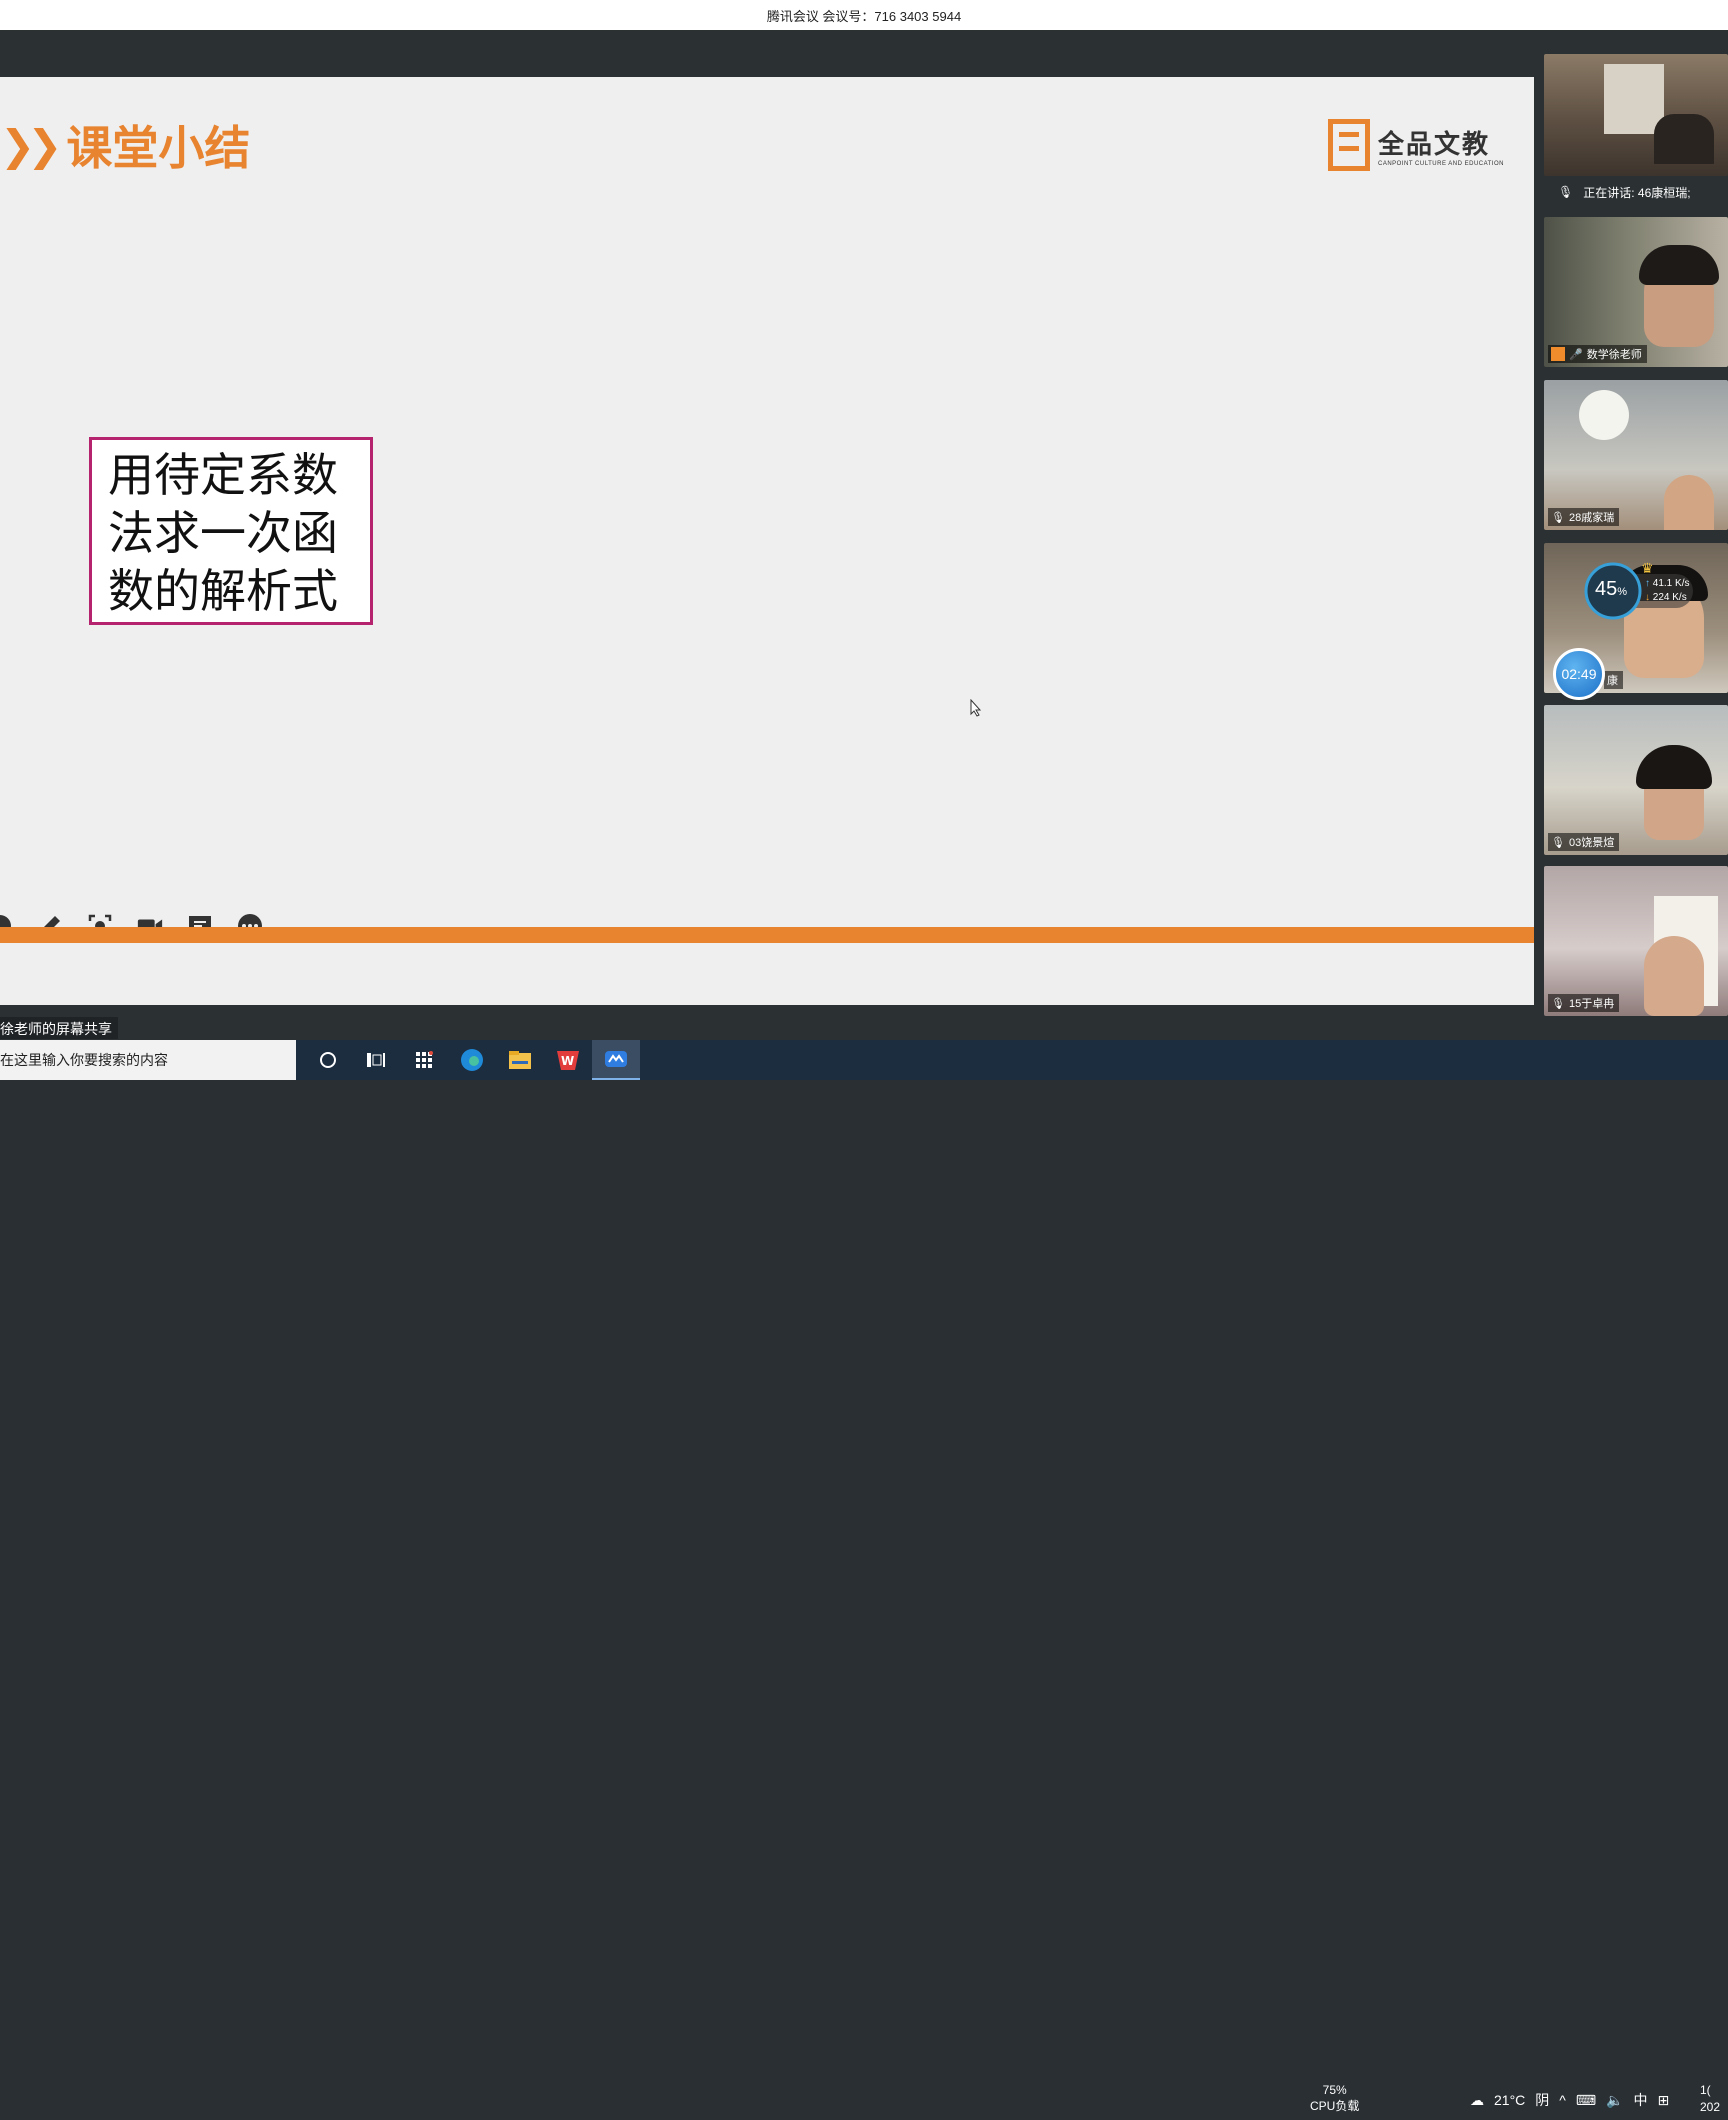 The width and height of the screenshot is (1728, 2120). Describe the element at coordinates (1584, 842) in the screenshot. I see `participant-name-tag: 🎙 03饶景煊` at that location.